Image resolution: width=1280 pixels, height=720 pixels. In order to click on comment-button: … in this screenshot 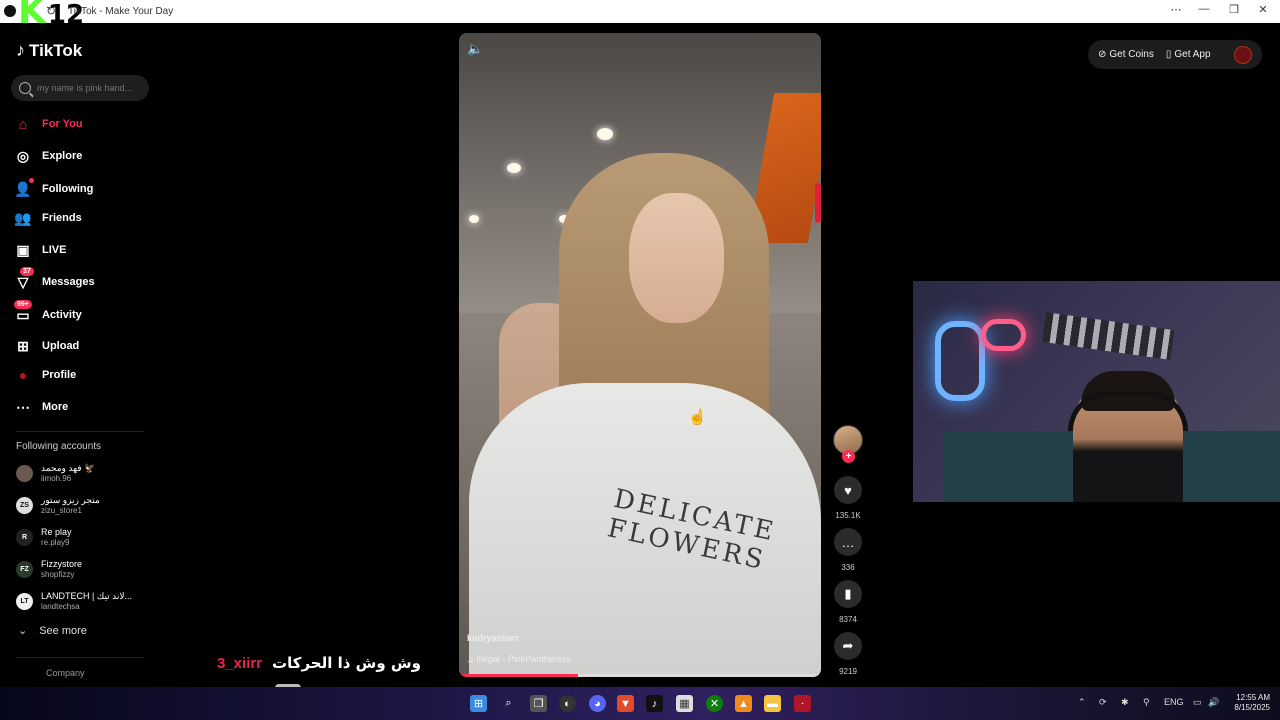, I will do `click(848, 542)`.